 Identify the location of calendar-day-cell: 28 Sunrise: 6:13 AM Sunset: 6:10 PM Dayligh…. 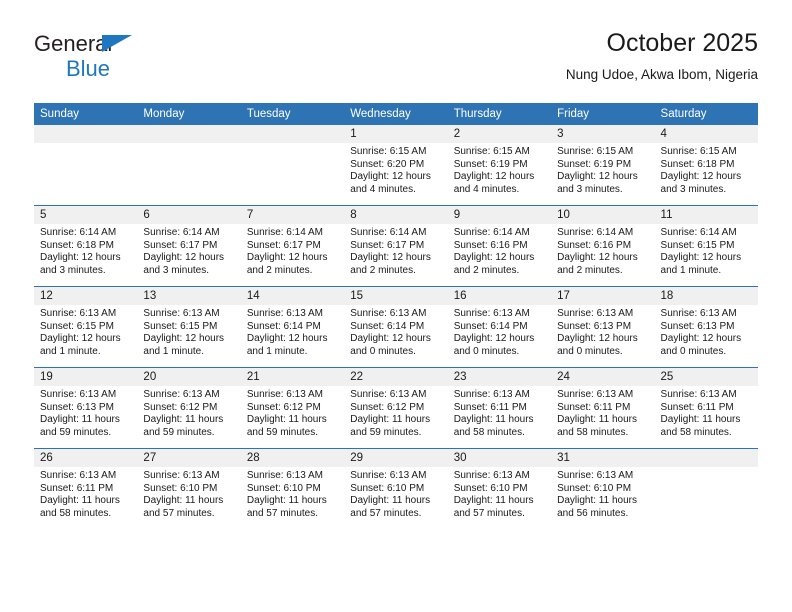
(292, 488).